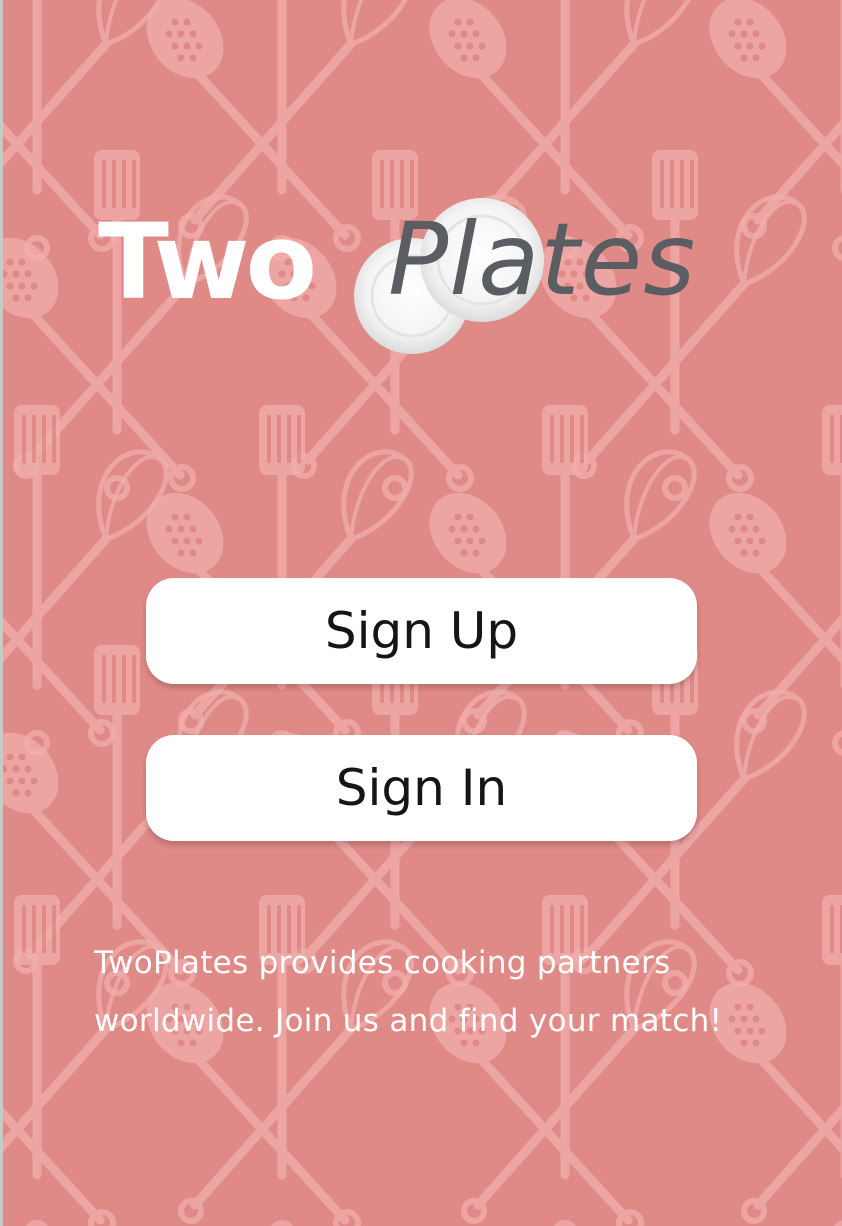 The height and width of the screenshot is (1226, 842). What do you see at coordinates (542, 259) in the screenshot?
I see `logo-text-plates: Plates` at bounding box center [542, 259].